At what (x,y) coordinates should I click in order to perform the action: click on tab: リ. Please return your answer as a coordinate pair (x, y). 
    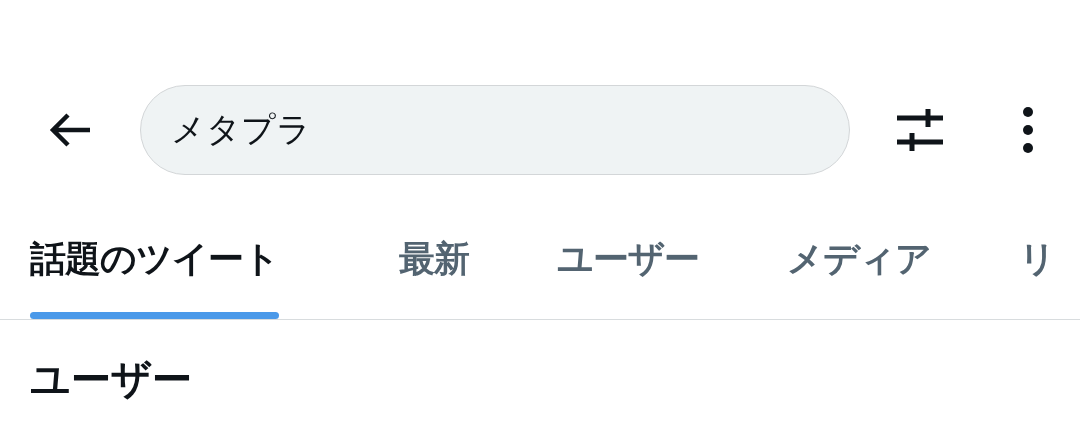
    Looking at the image, I should click on (1037, 258).